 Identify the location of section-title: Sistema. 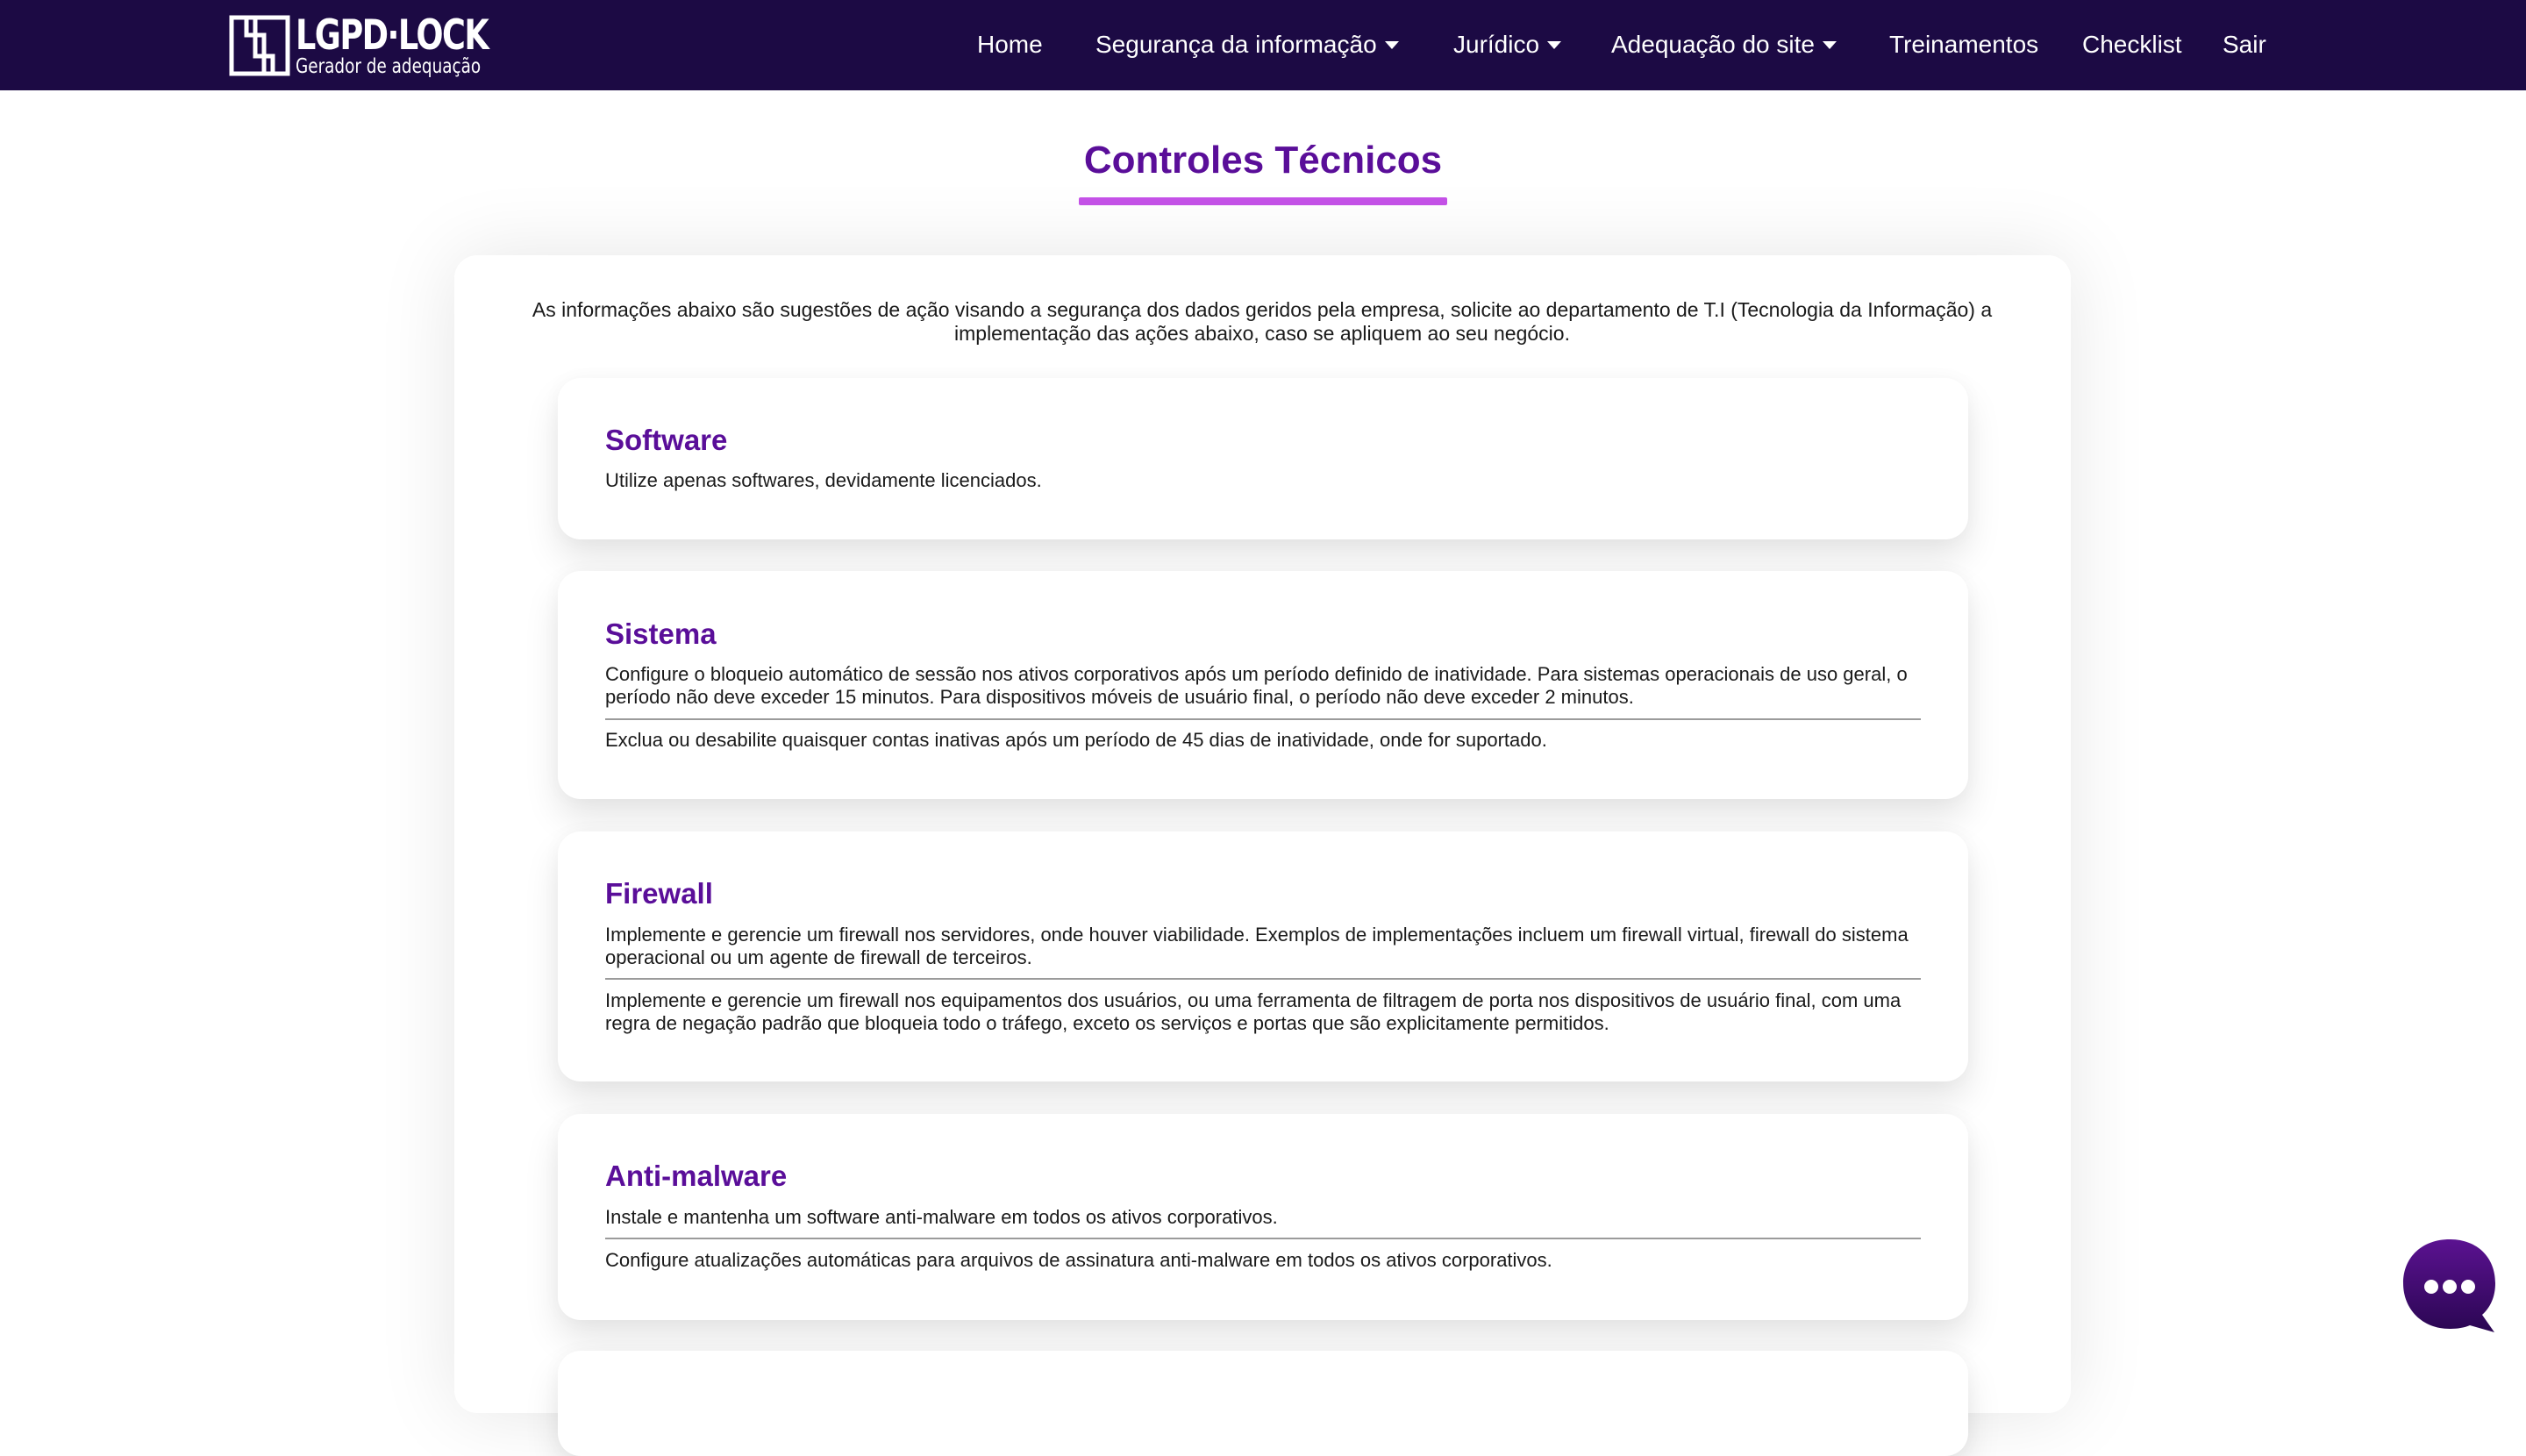
(661, 633).